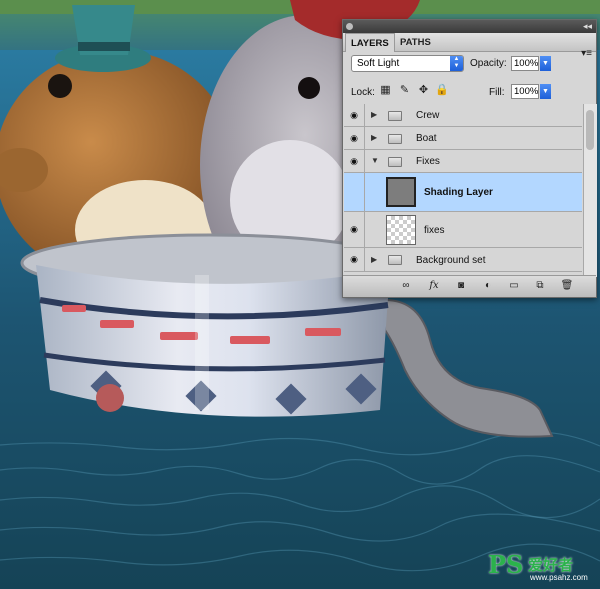  I want to click on panel-menu-icon: ▾≡, so click(586, 53).